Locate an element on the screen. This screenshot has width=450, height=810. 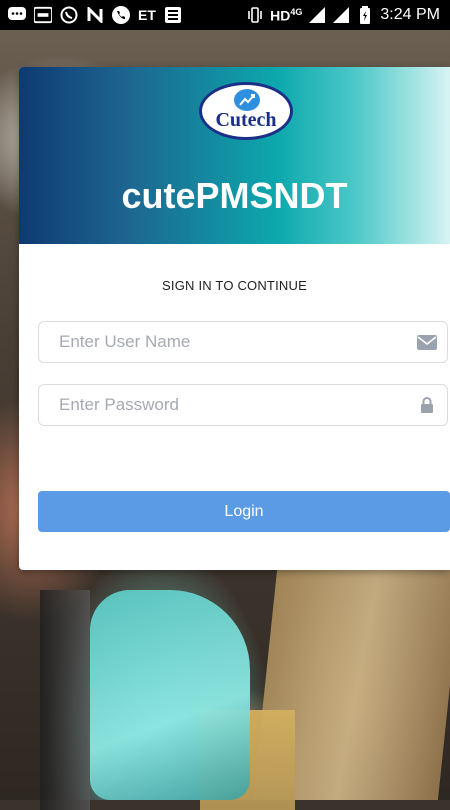
network-hd-label: HD4G is located at coordinates (286, 15).